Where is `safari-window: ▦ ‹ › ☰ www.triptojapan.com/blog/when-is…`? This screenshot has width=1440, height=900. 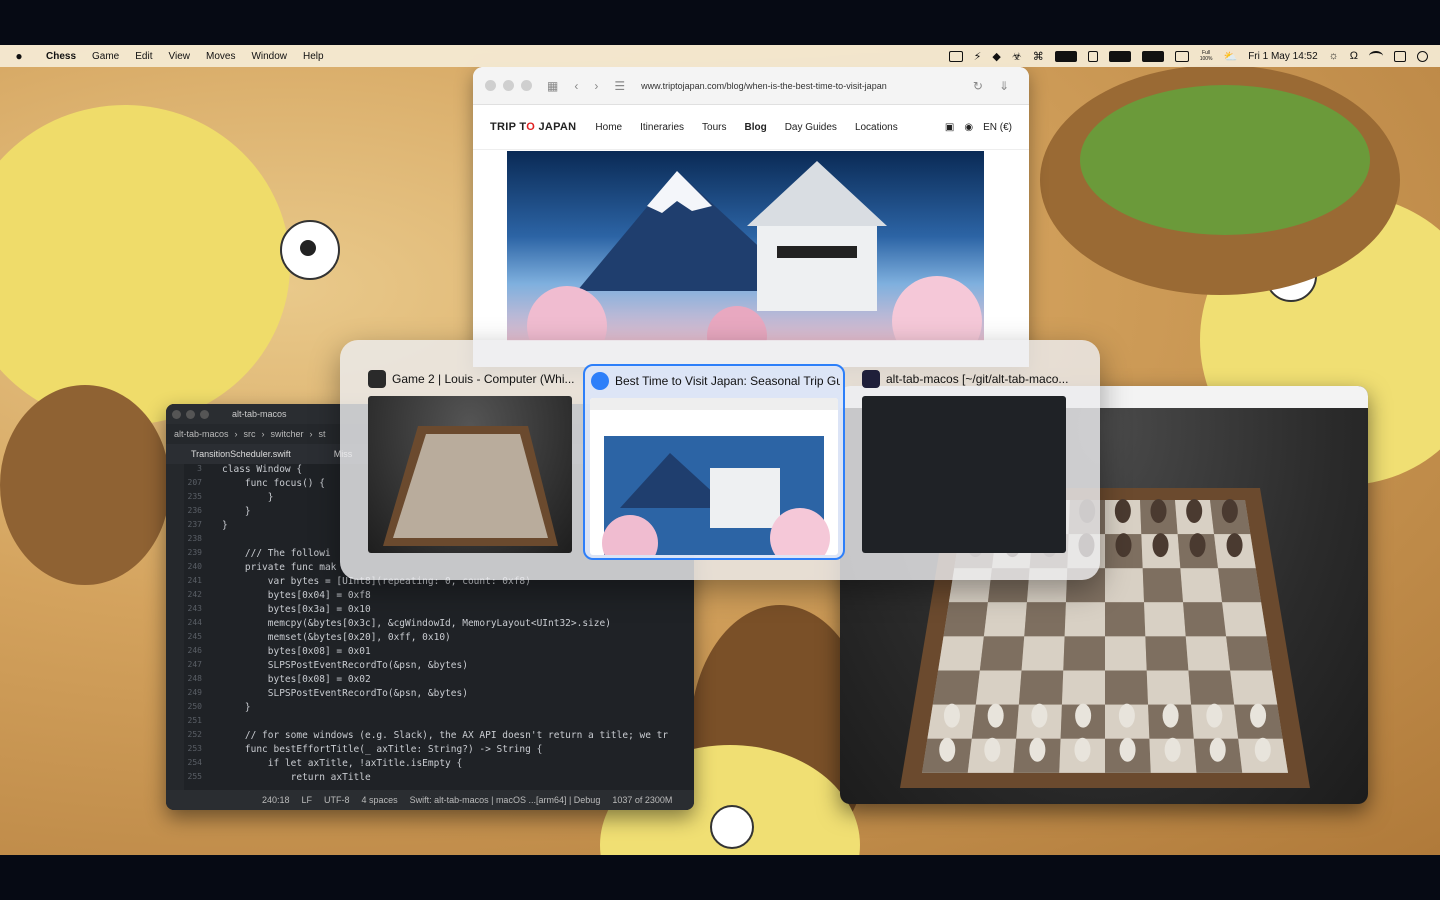 safari-window: ▦ ‹ › ☰ www.triptojapan.com/blog/when-is… is located at coordinates (751, 217).